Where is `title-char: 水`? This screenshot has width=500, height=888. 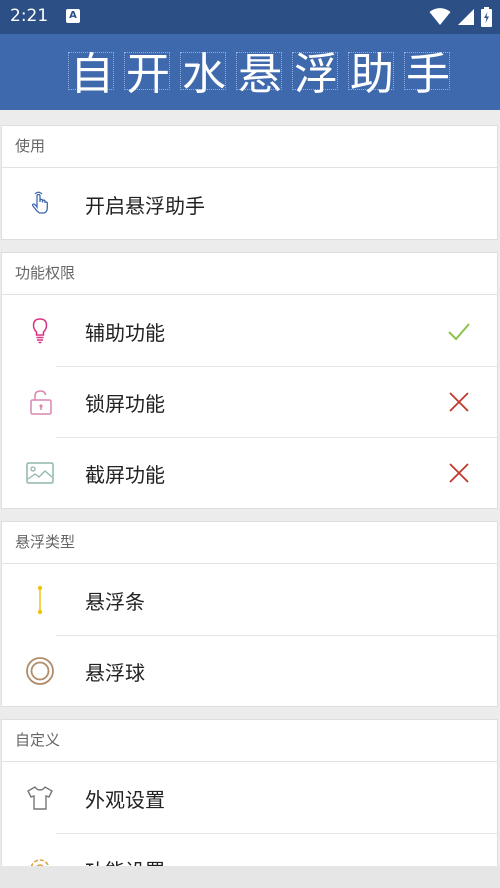
title-char: 水 is located at coordinates (204, 72).